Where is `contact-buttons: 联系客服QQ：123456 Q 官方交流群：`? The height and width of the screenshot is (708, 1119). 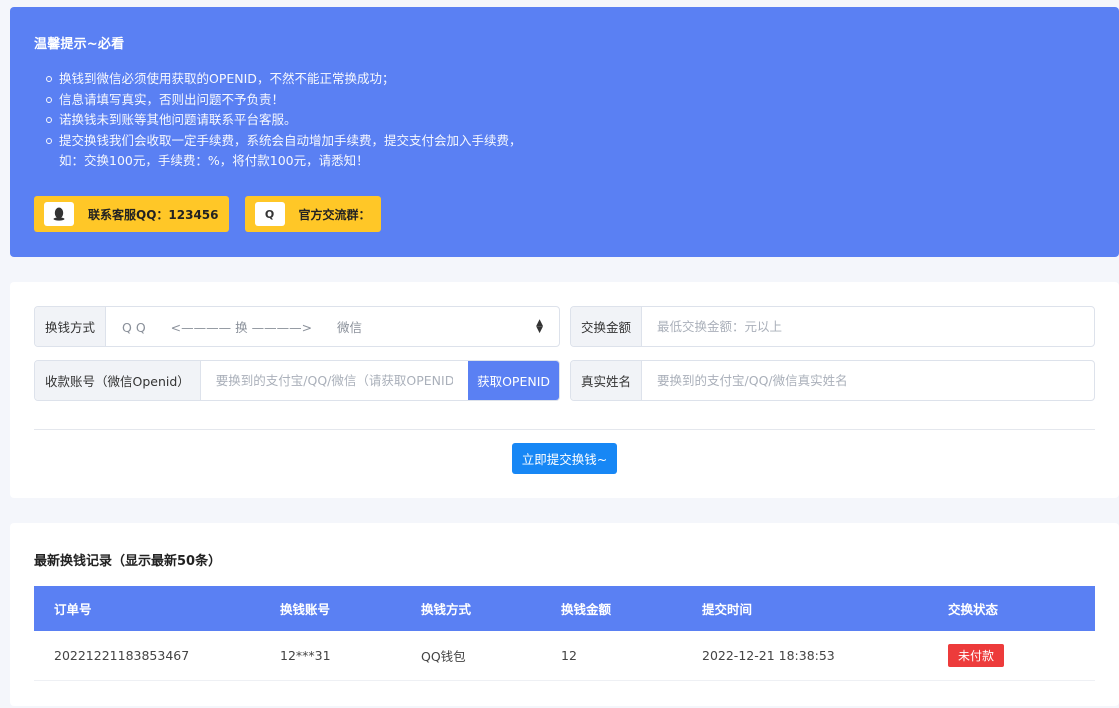
contact-buttons: 联系客服QQ：123456 Q 官方交流群： is located at coordinates (207, 214).